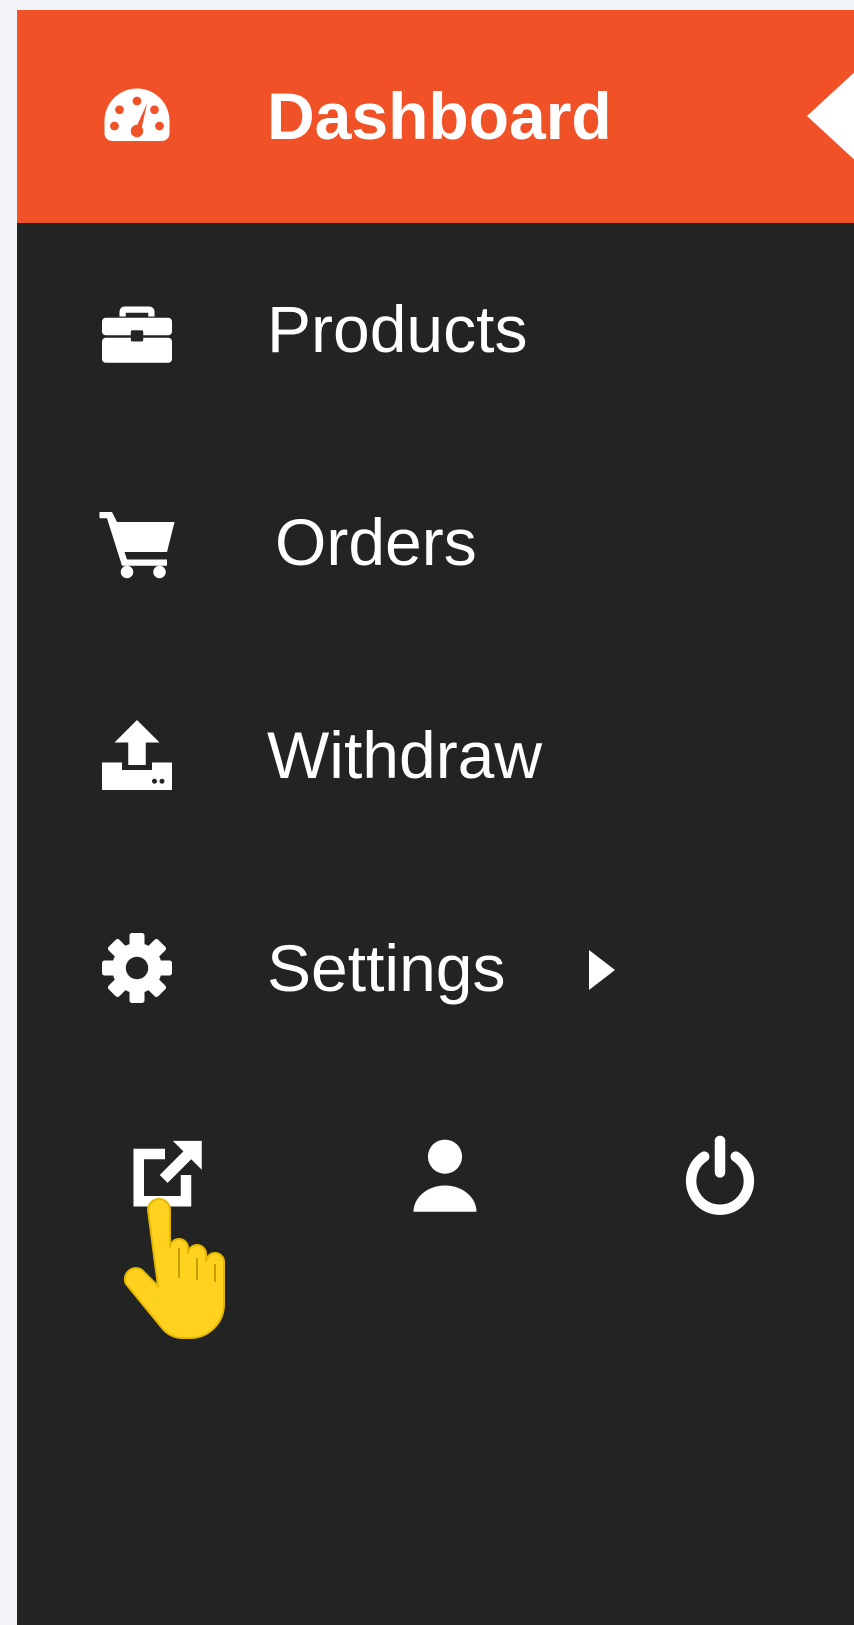 This screenshot has width=854, height=1625. What do you see at coordinates (137, 755) in the screenshot?
I see `upload-tray-icon` at bounding box center [137, 755].